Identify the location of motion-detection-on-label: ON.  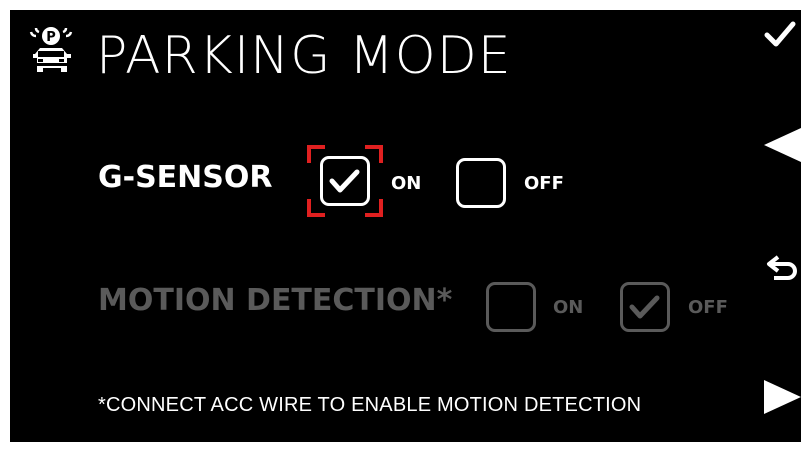
(568, 307).